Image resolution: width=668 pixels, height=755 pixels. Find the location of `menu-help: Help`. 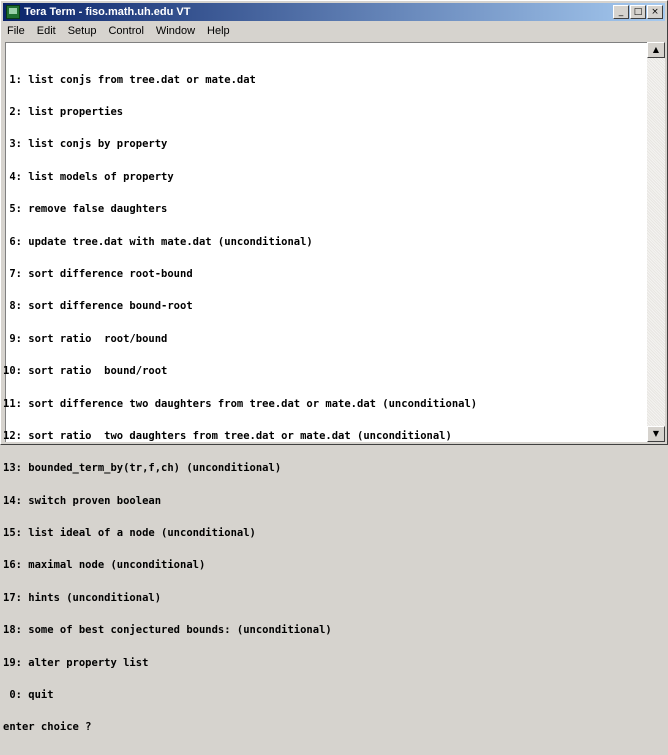

menu-help: Help is located at coordinates (218, 31).